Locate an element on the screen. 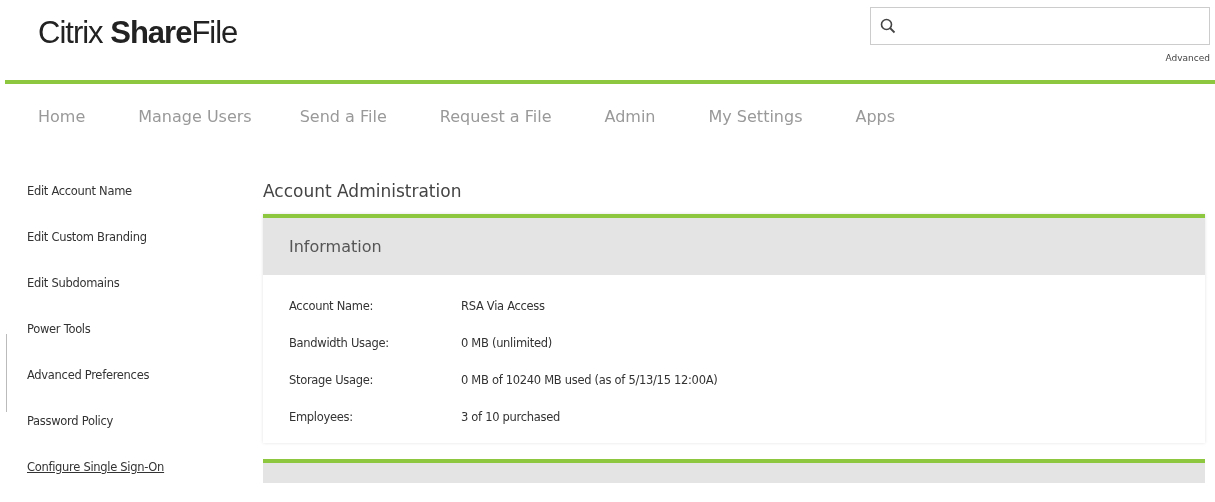 The height and width of the screenshot is (502, 1215). field-value: 0 MB (unlimited) is located at coordinates (506, 342).